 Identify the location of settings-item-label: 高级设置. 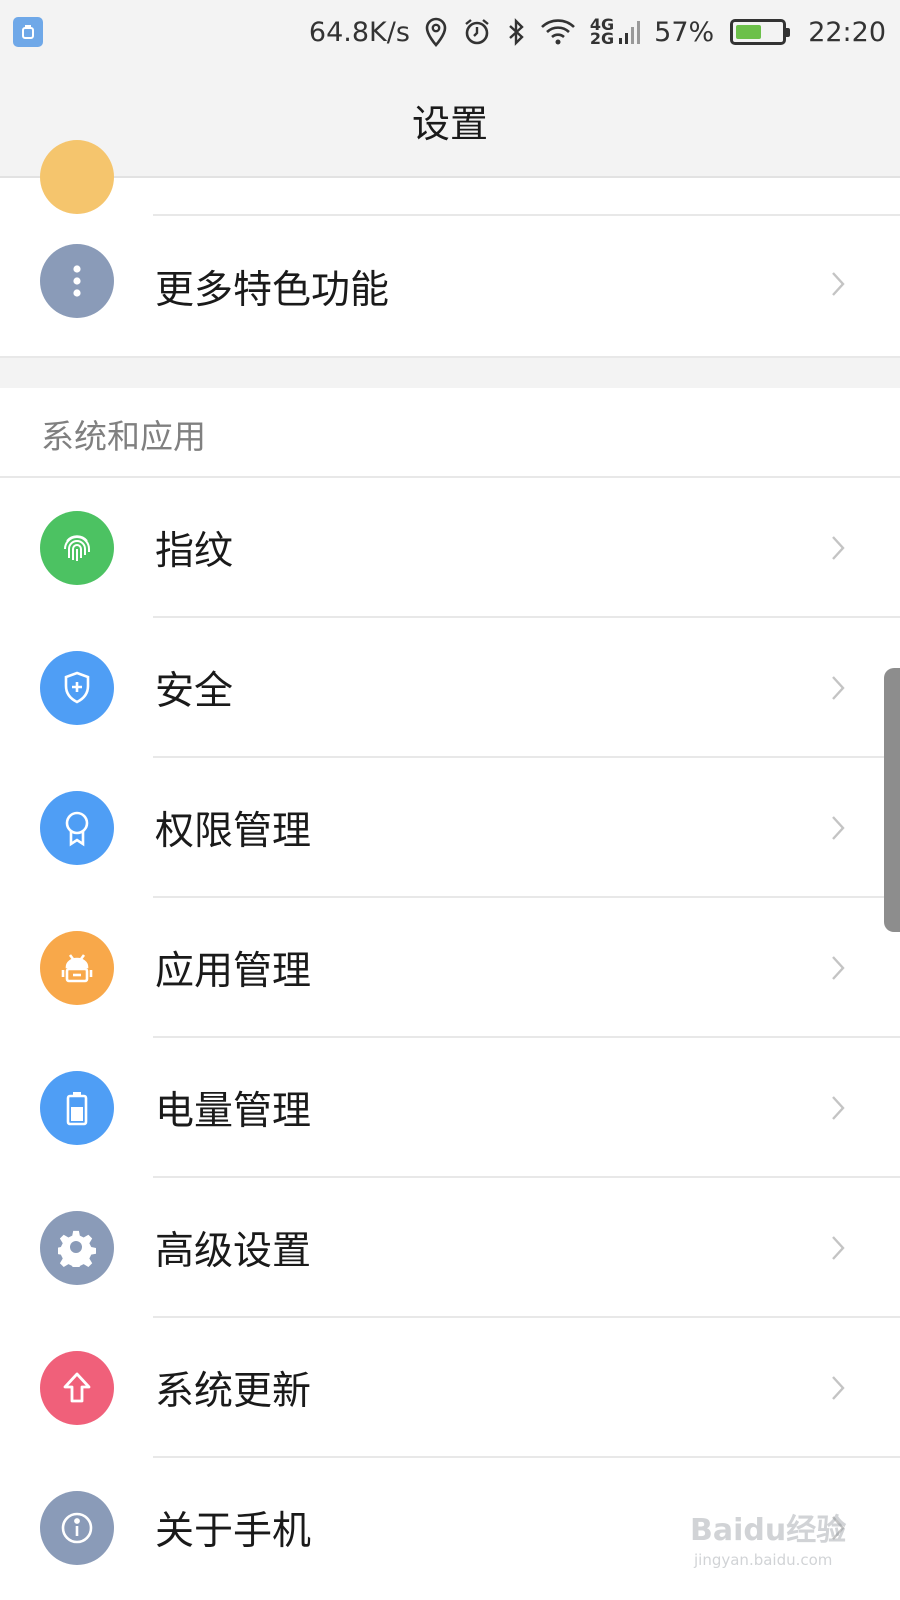
(233, 1251).